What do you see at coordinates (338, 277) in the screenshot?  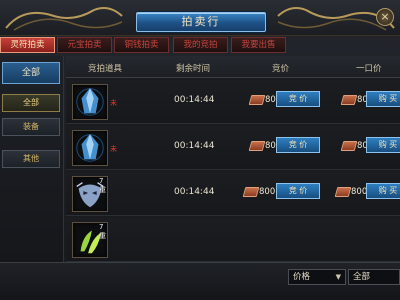 I see `caret-down-icon: ▼` at bounding box center [338, 277].